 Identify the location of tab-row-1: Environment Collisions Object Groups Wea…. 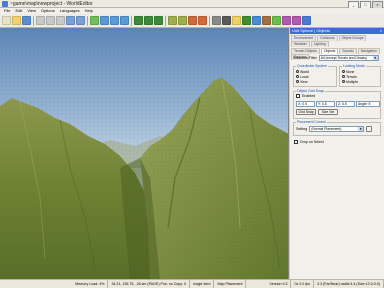
(337, 40).